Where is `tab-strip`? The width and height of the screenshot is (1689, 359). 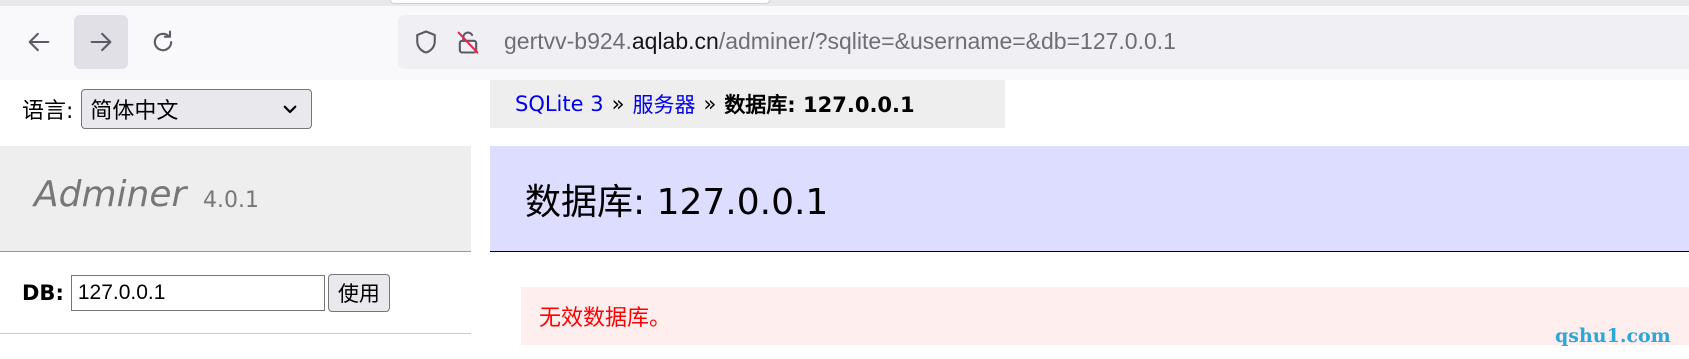
tab-strip is located at coordinates (844, 3).